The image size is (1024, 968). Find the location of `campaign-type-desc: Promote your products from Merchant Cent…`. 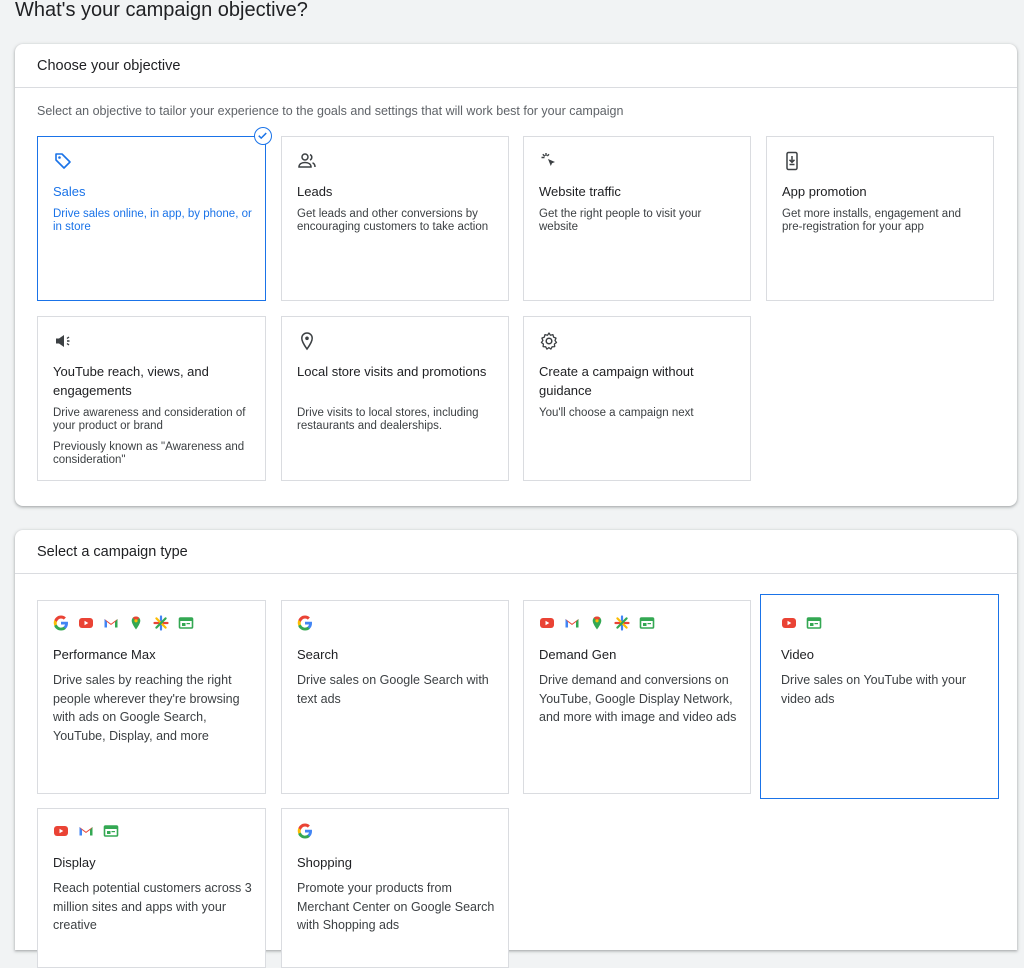

campaign-type-desc: Promote your products from Merchant Cent… is located at coordinates (396, 906).